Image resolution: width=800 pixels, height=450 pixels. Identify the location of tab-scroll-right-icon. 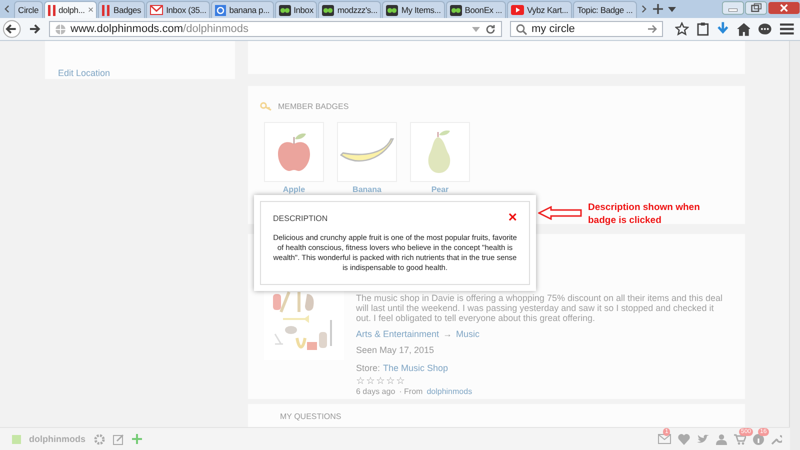
(644, 9).